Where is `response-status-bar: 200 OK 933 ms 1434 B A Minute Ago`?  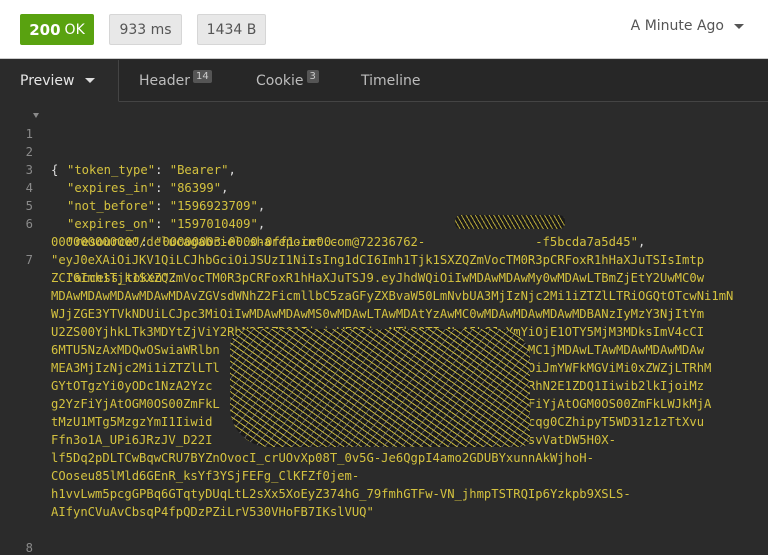 response-status-bar: 200 OK 933 ms 1434 B A Minute Ago is located at coordinates (384, 29).